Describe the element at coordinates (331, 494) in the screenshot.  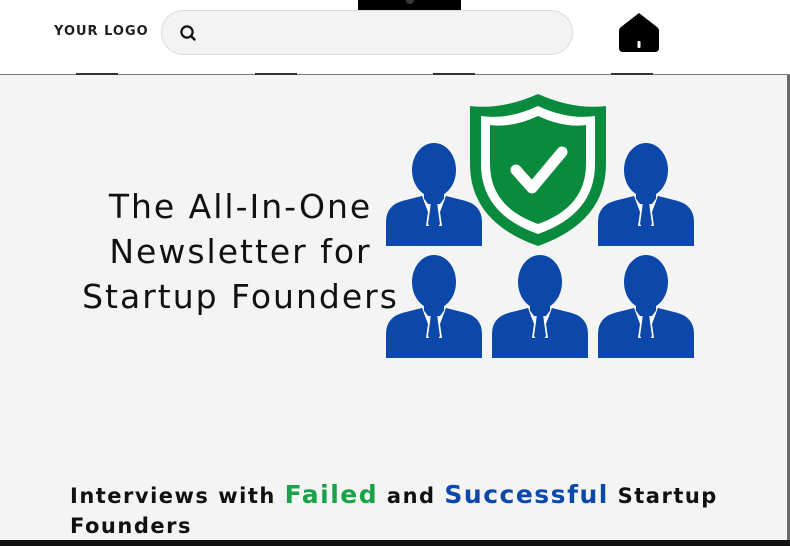
I see `subheadline-failed: Failed` at that location.